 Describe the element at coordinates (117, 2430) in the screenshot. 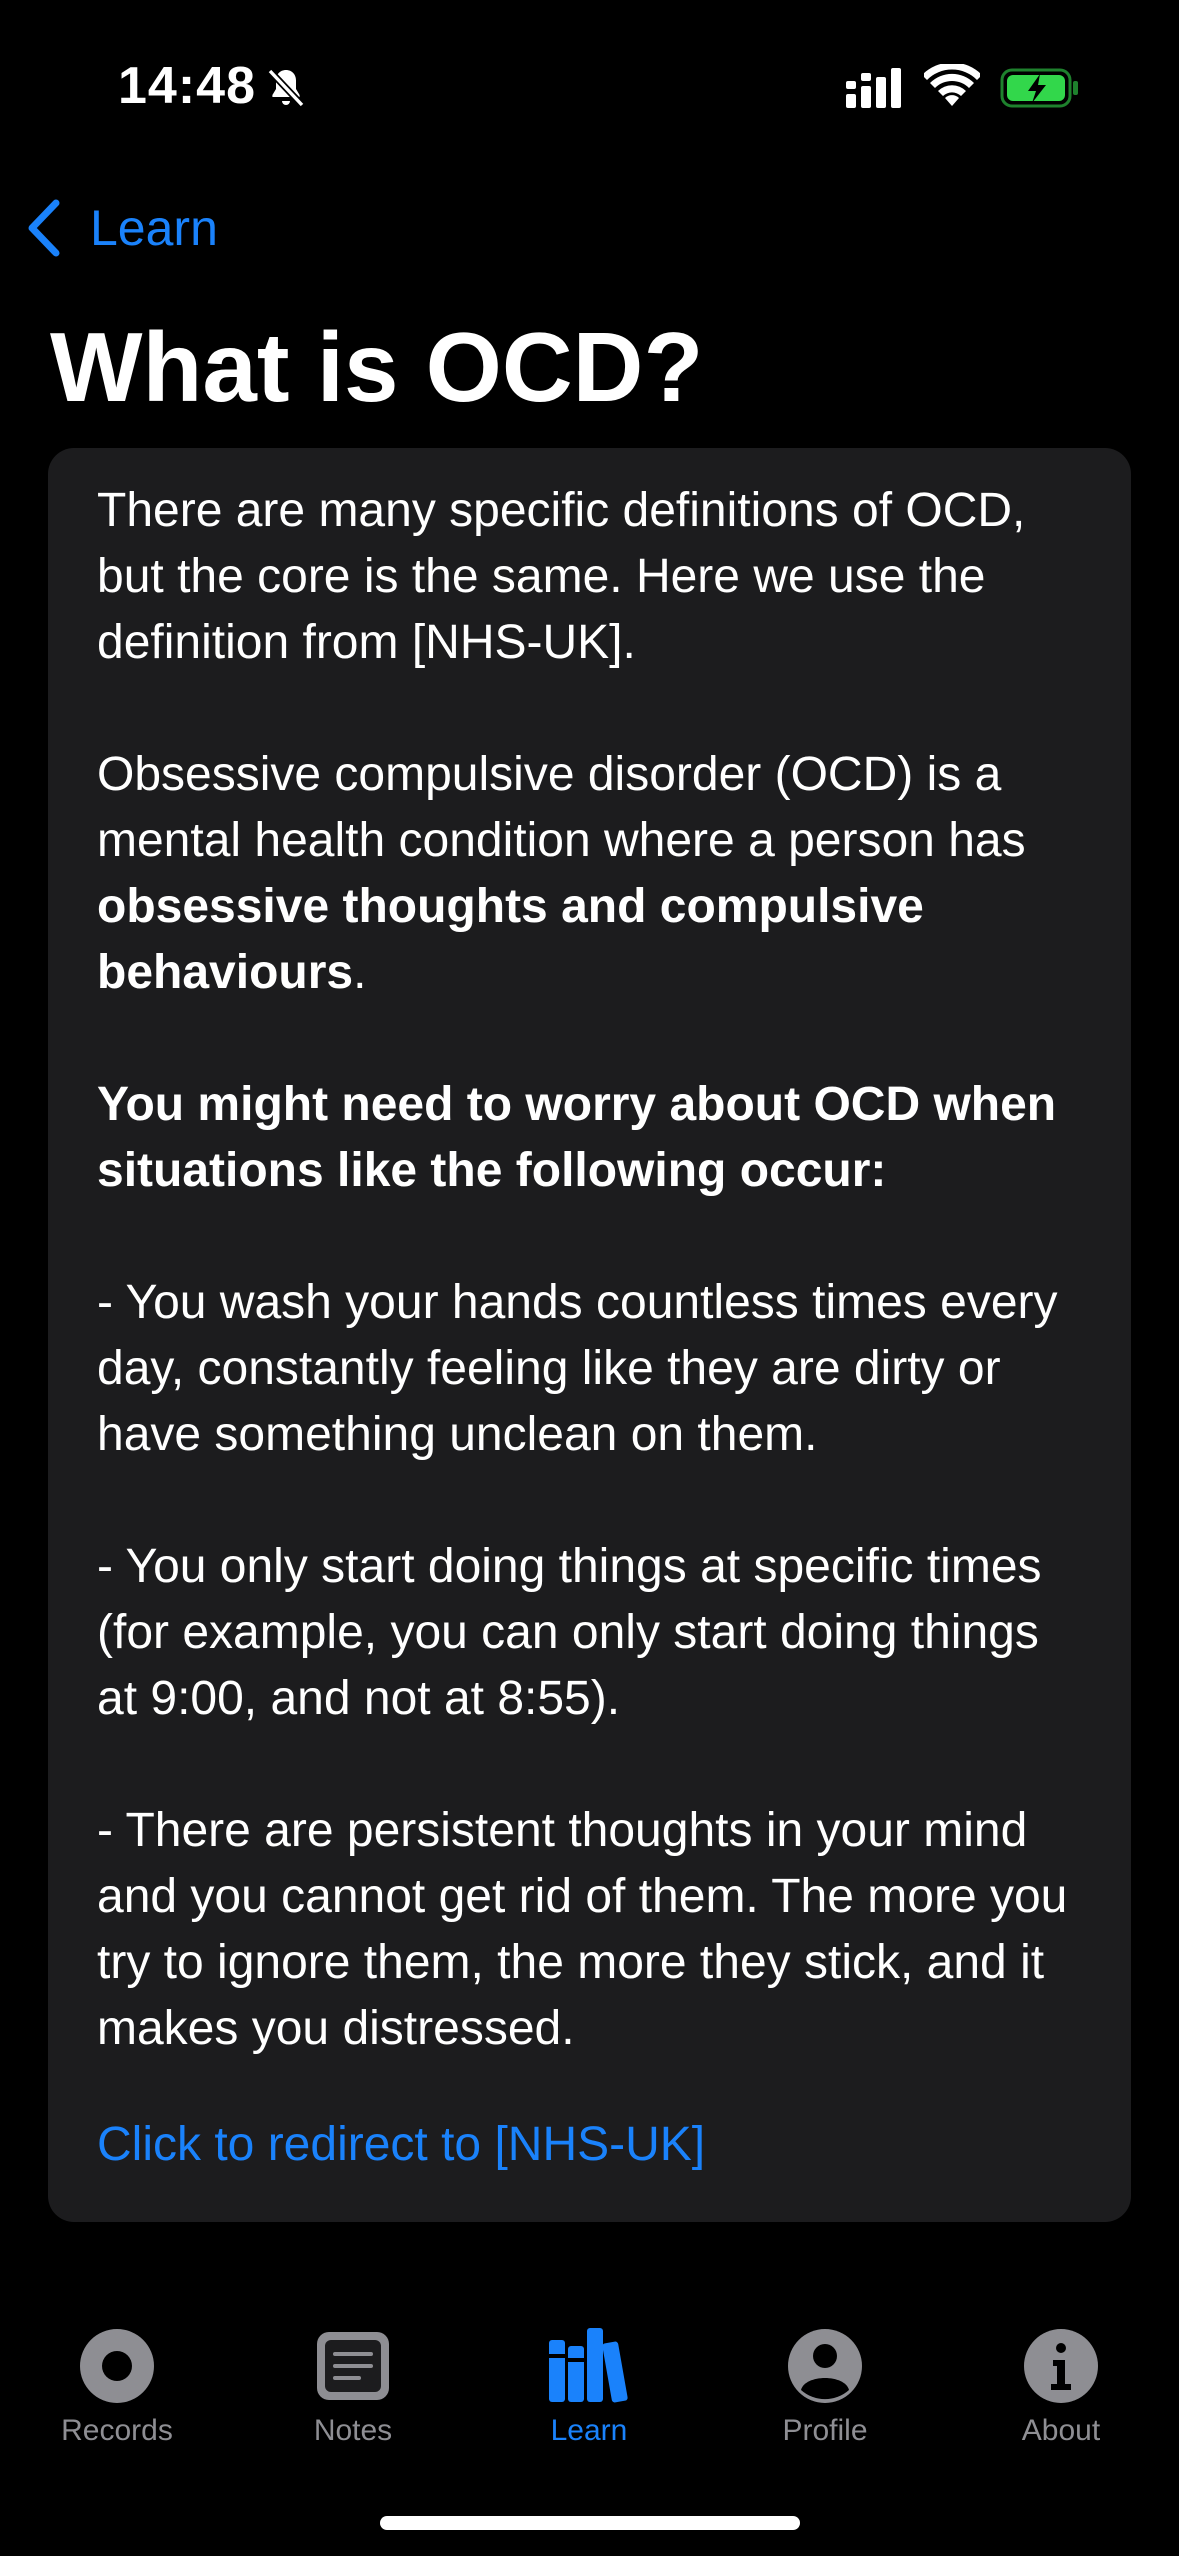

I see `tab-label: Records` at that location.